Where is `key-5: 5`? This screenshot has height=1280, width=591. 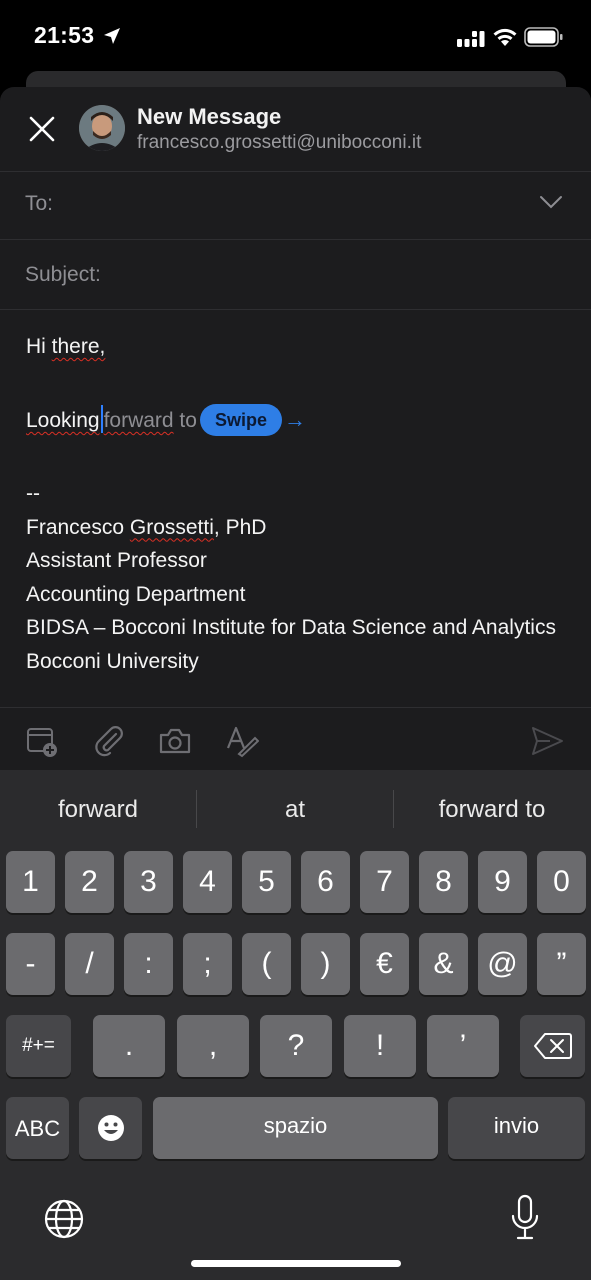
key-5: 5 is located at coordinates (266, 882).